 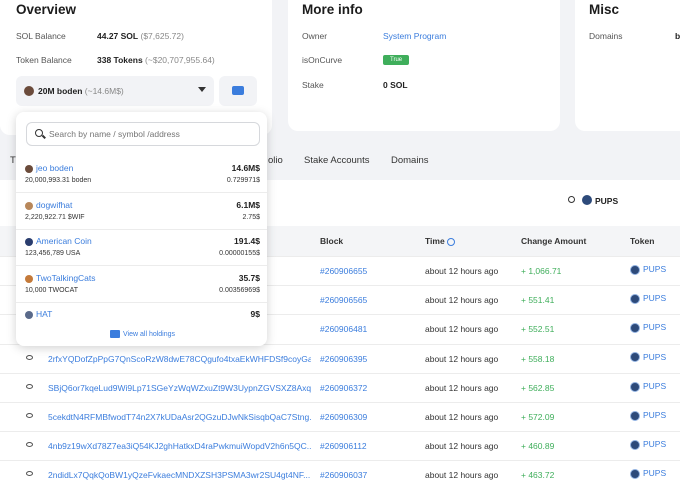 What do you see at coordinates (149, 134) in the screenshot?
I see `dropdown-search-input` at bounding box center [149, 134].